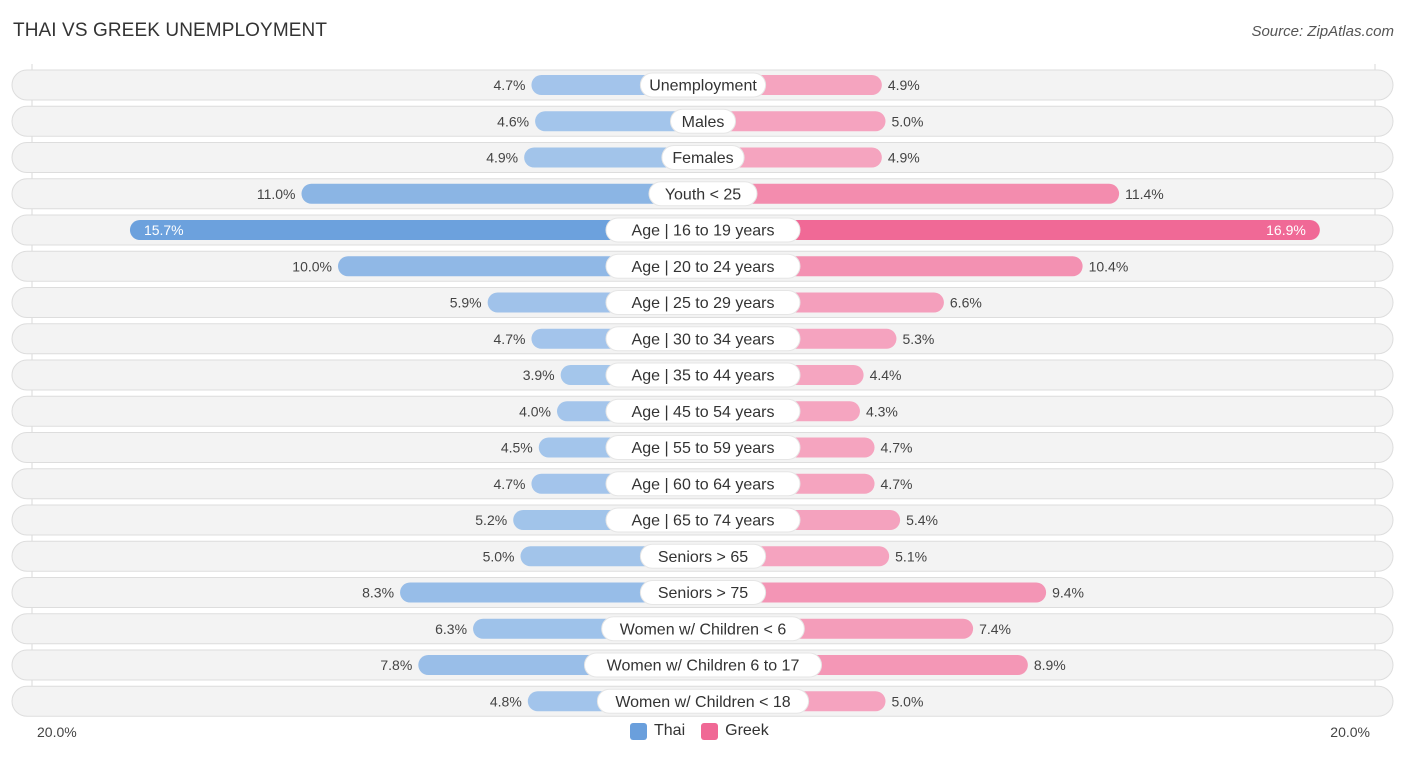 The width and height of the screenshot is (1406, 757). What do you see at coordinates (535, 411) in the screenshot?
I see `value-label-thai: 4.0%` at bounding box center [535, 411].